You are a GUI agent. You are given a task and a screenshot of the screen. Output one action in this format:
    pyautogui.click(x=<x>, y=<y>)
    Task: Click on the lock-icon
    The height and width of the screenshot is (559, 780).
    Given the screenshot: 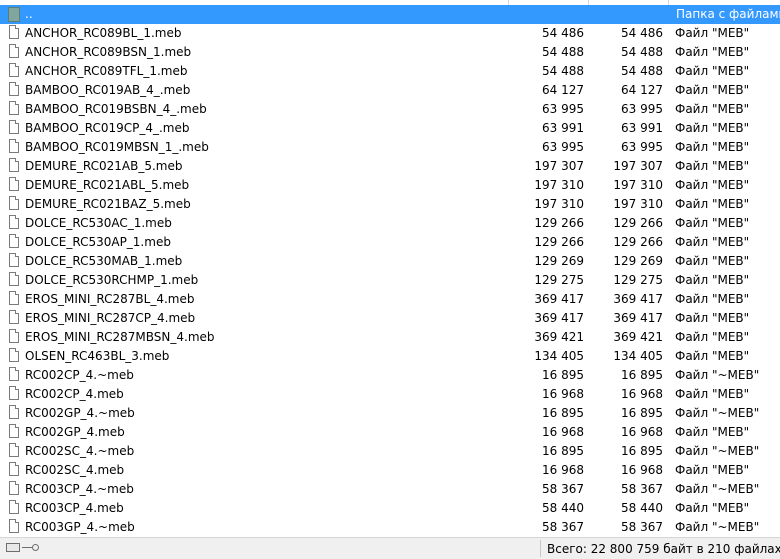 What is the action you would take?
    pyautogui.click(x=13, y=547)
    